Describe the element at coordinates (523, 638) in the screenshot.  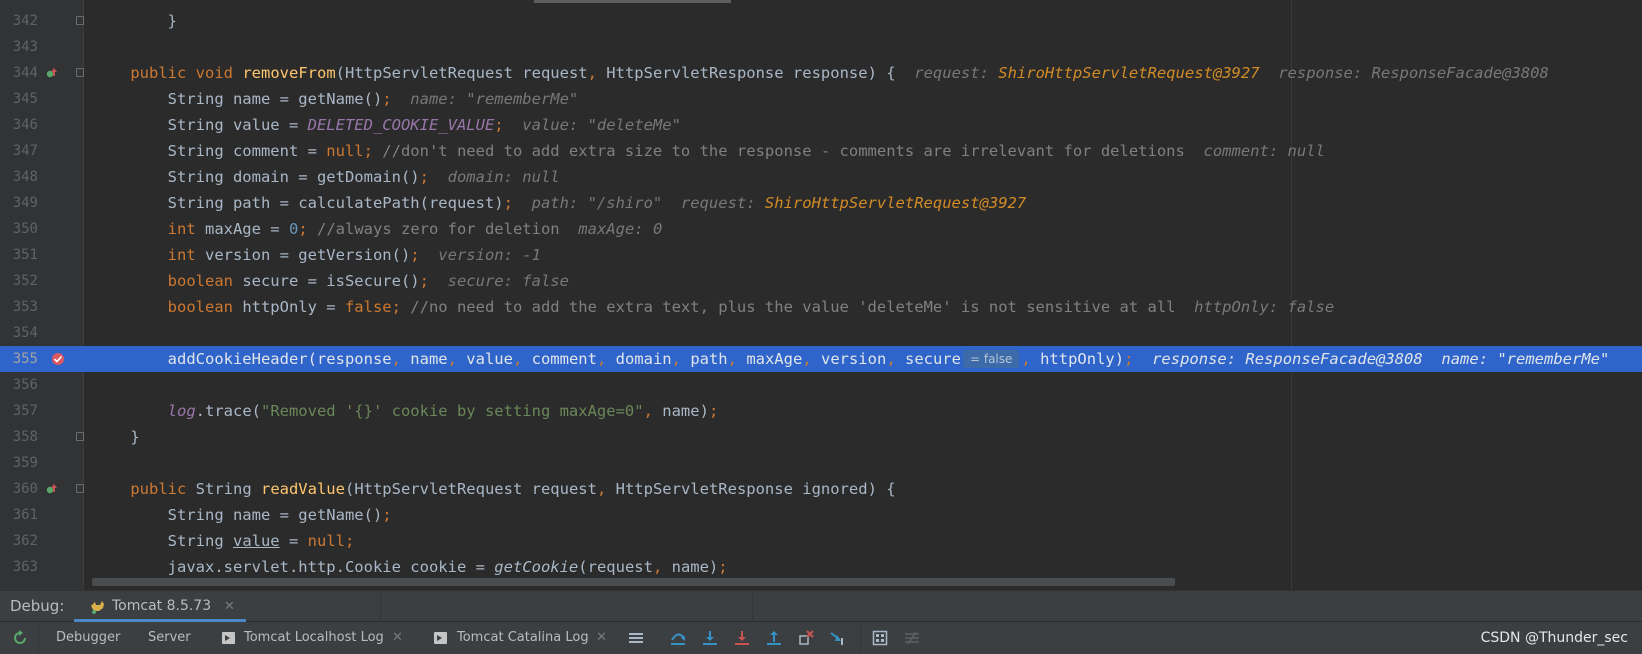
I see `tab-tomcat-catalina-log: Tomcat Catalina Log` at that location.